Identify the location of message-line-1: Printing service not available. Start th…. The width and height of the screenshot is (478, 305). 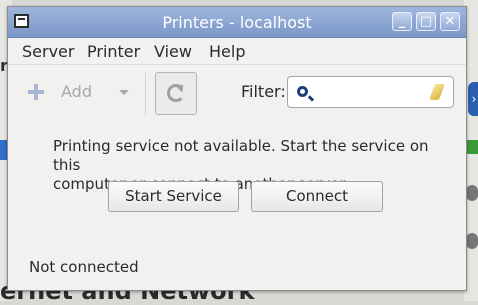
(241, 155).